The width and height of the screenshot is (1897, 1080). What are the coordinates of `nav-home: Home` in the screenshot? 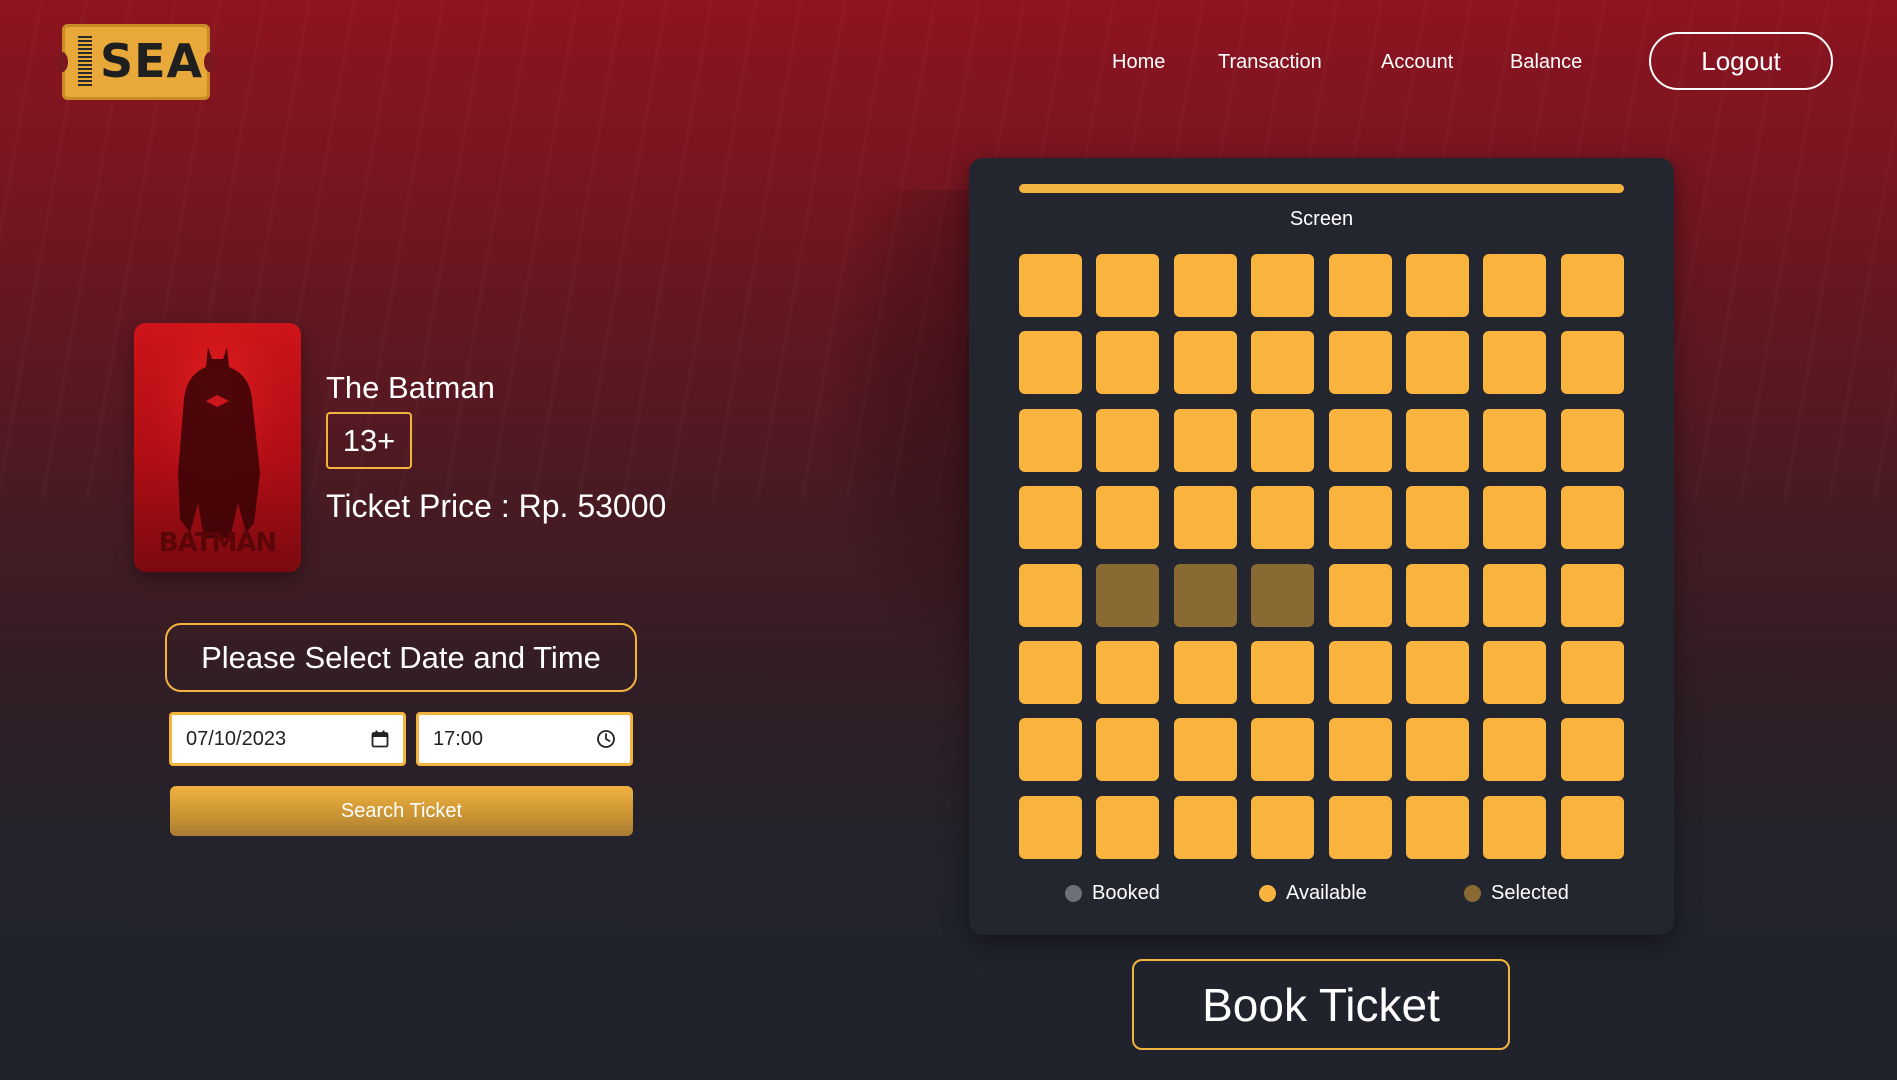 It's located at (1138, 62).